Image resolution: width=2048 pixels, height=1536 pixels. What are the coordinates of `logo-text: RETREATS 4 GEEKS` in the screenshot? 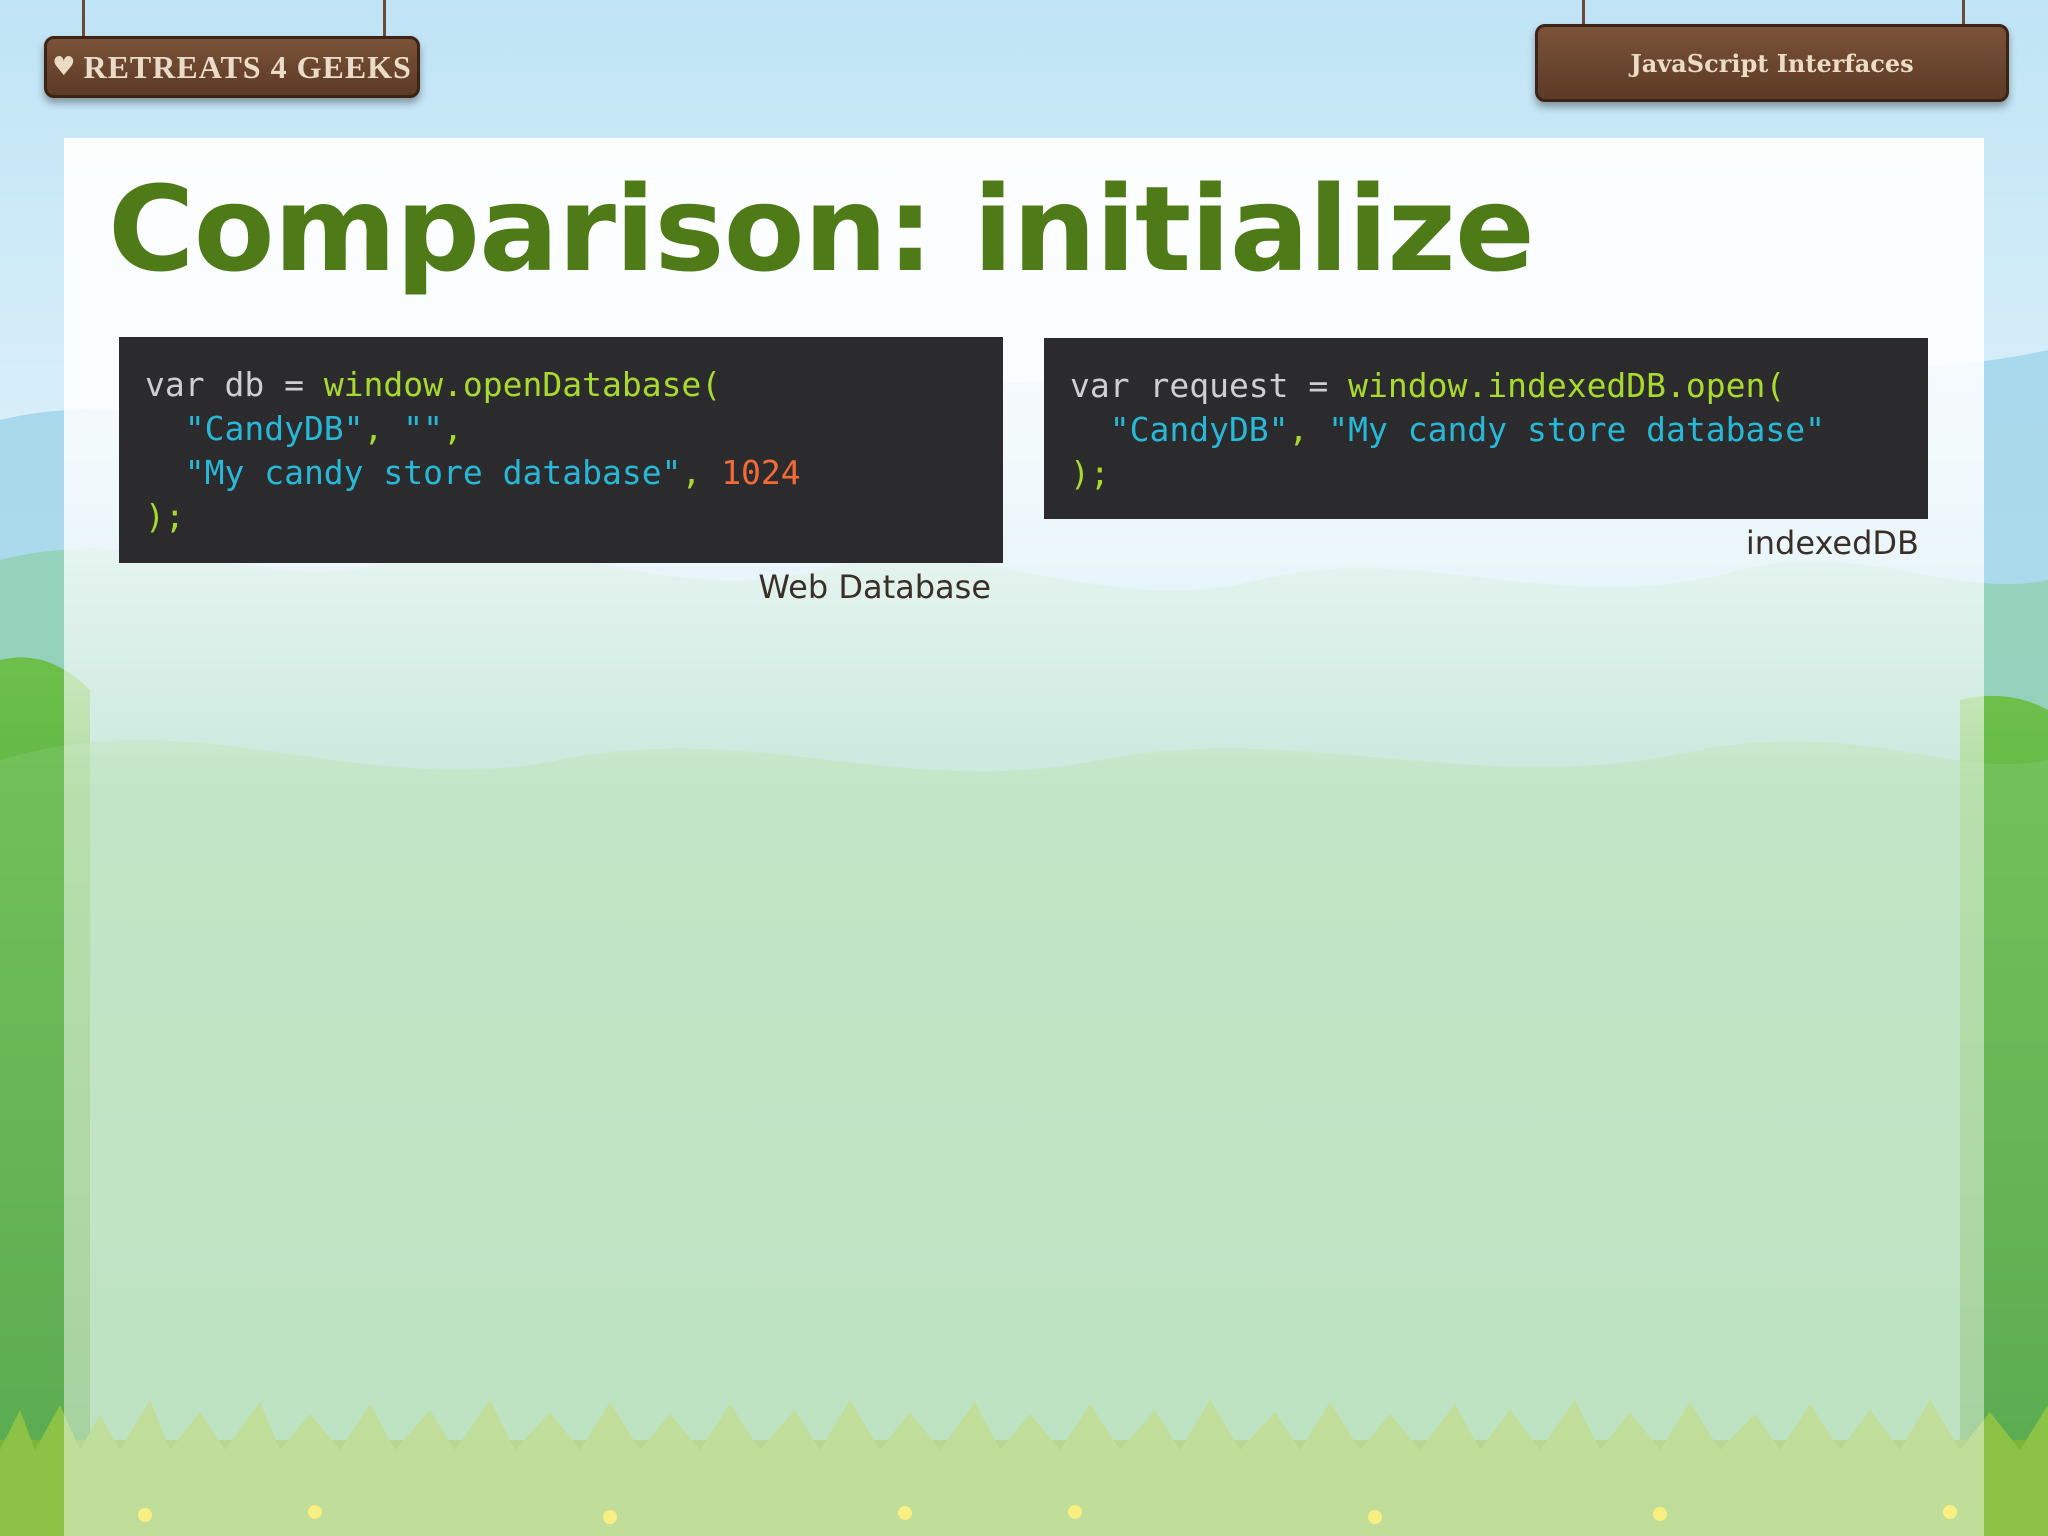 It's located at (247, 66).